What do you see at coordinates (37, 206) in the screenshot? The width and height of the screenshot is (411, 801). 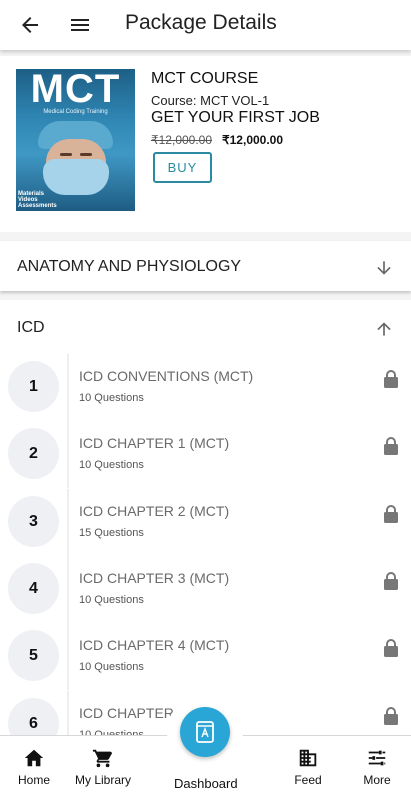 I see `cover-tag: Assessments` at bounding box center [37, 206].